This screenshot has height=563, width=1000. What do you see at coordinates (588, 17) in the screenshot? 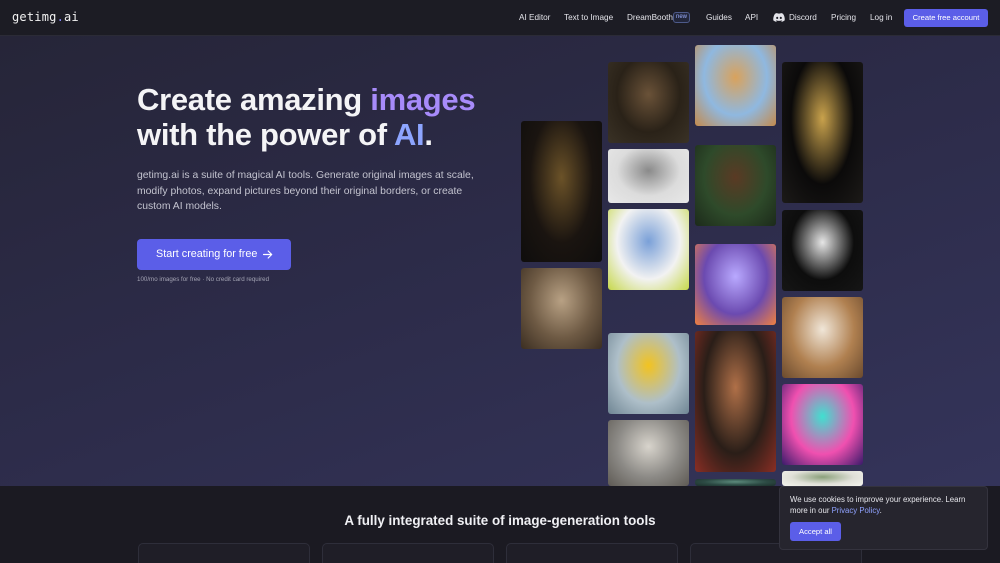
I see `nav-link-text-to-image: Text to Image` at bounding box center [588, 17].